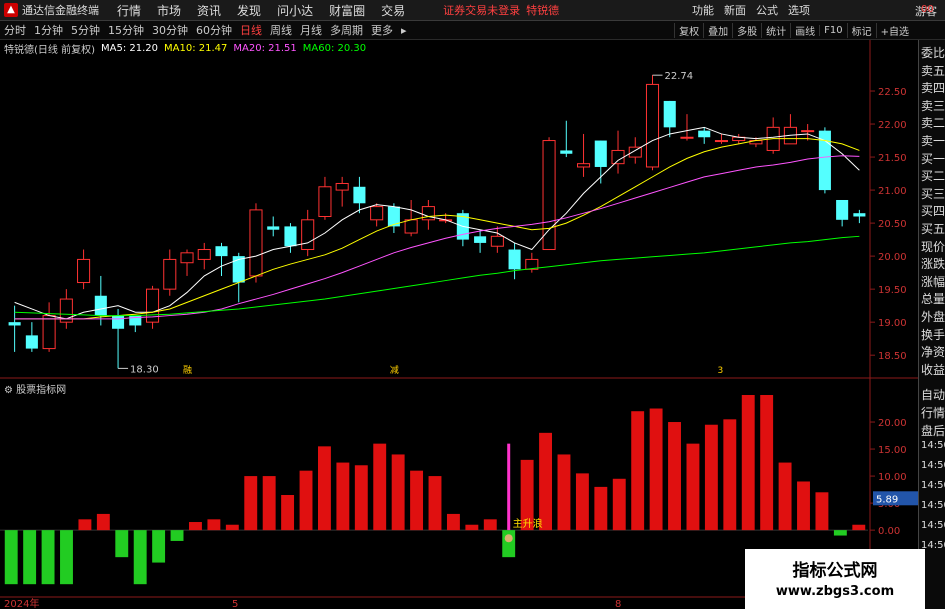 The height and width of the screenshot is (609, 945). I want to click on ind-tick-label: 20.00, so click(892, 423).